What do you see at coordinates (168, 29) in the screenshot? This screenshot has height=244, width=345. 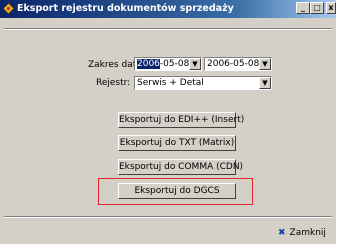 I see `top-separator` at bounding box center [168, 29].